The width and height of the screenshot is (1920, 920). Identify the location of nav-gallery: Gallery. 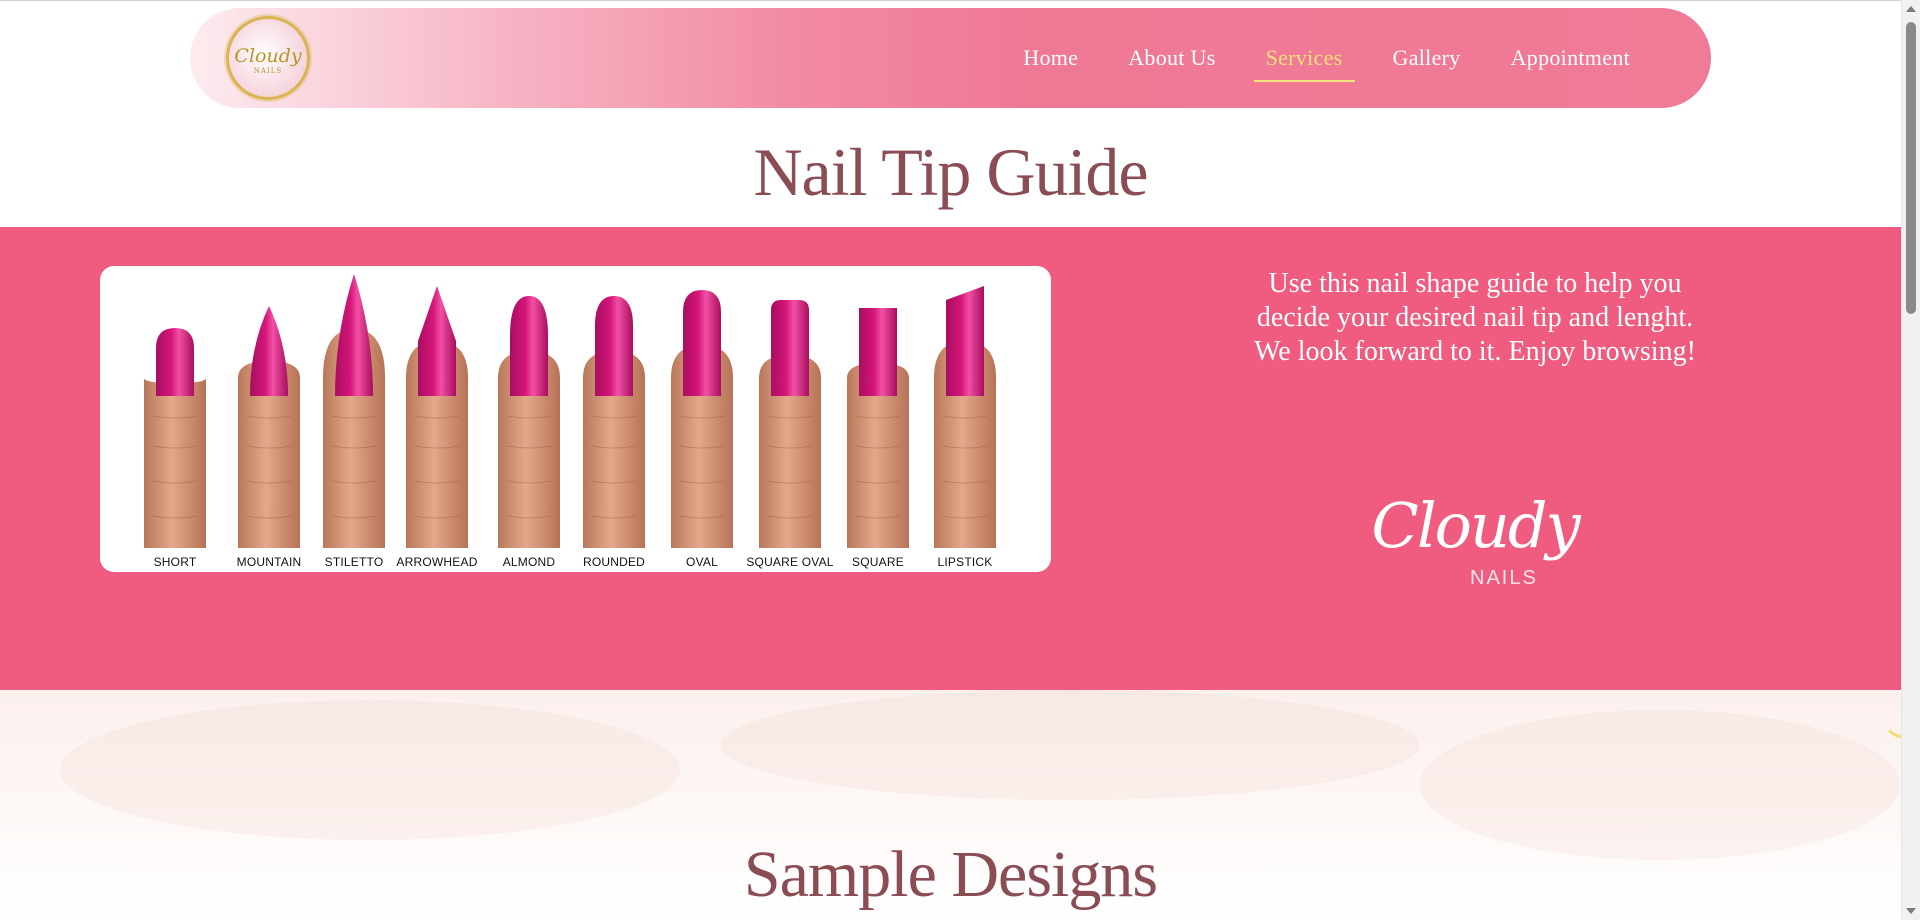
(1427, 58).